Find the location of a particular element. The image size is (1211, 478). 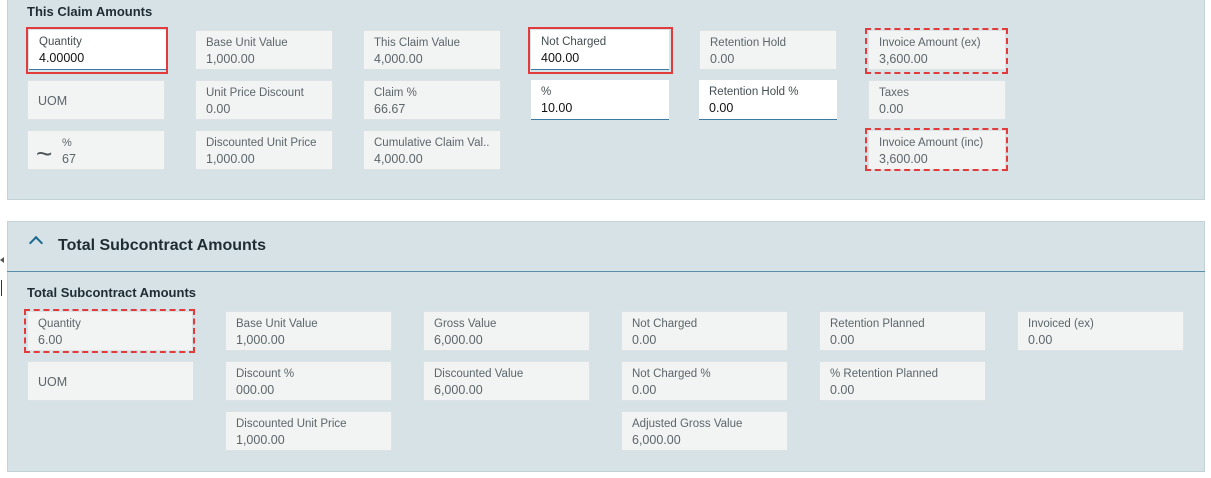

unit-price-discount-field: Unit Price Discount 0.00 is located at coordinates (264, 100).